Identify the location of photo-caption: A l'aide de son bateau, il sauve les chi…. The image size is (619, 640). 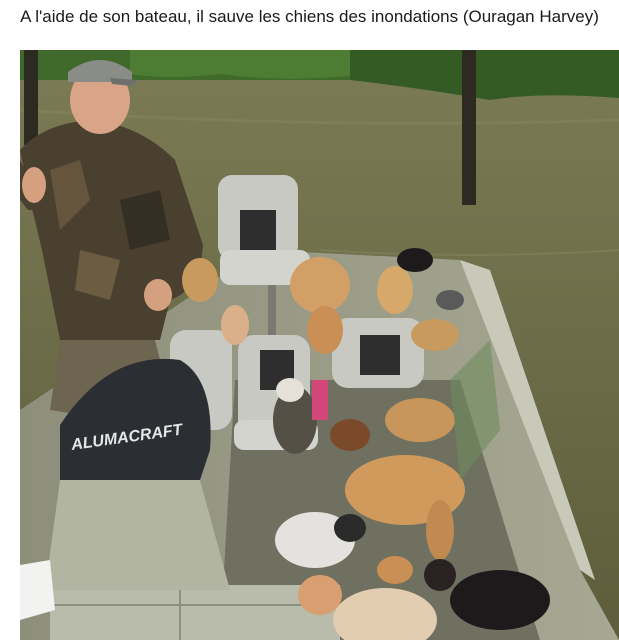
(309, 16).